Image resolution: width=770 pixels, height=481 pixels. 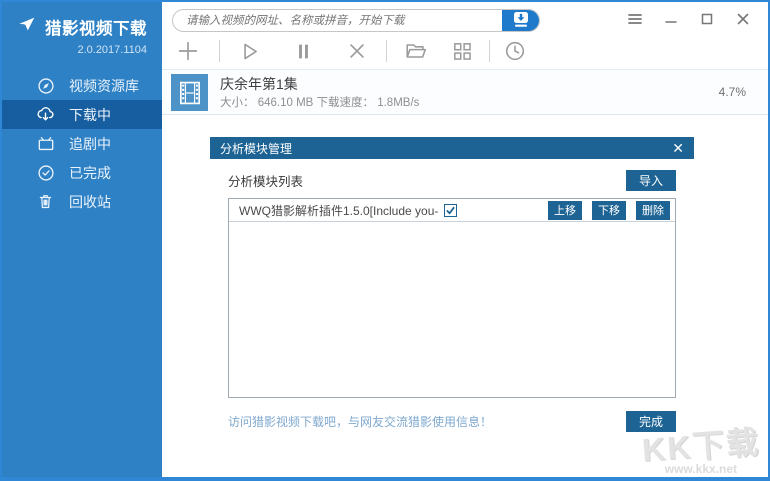 What do you see at coordinates (515, 51) in the screenshot?
I see `history-icon` at bounding box center [515, 51].